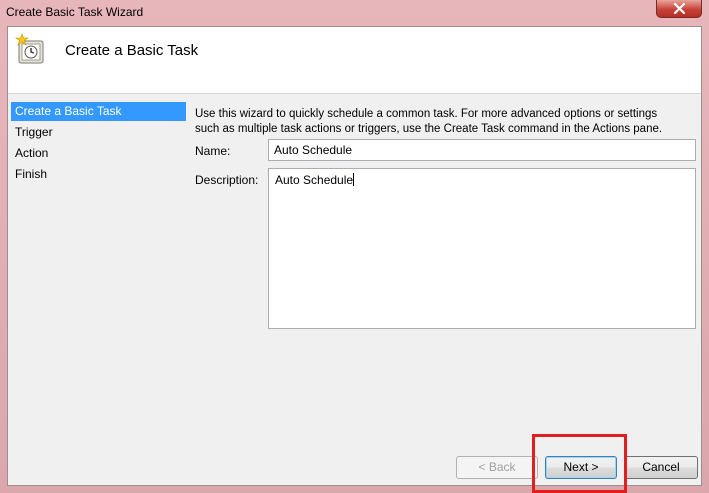 This screenshot has width=709, height=493. I want to click on cancel-button: Cancel, so click(661, 467).